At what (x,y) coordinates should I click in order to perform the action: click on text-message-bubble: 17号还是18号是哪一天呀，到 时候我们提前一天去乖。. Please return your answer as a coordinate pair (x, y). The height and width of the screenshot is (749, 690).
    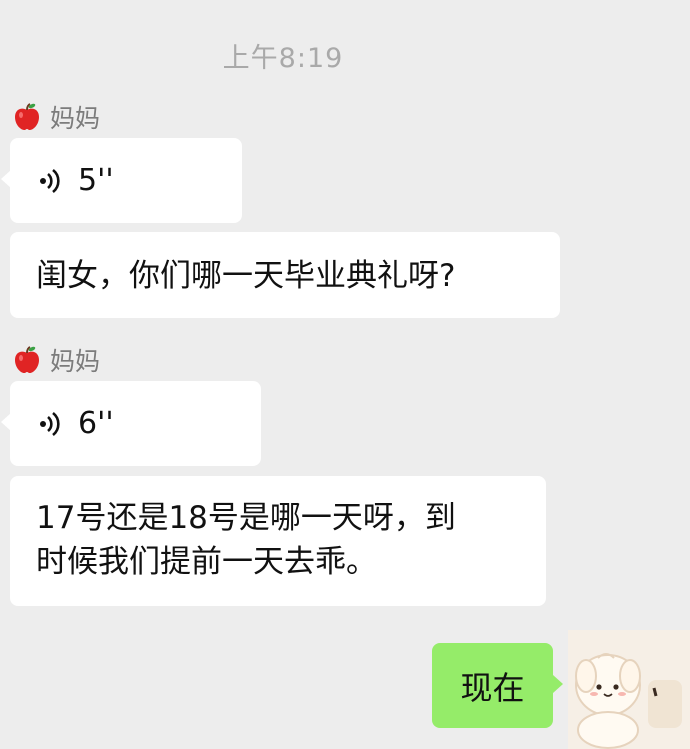
    Looking at the image, I should click on (278, 541).